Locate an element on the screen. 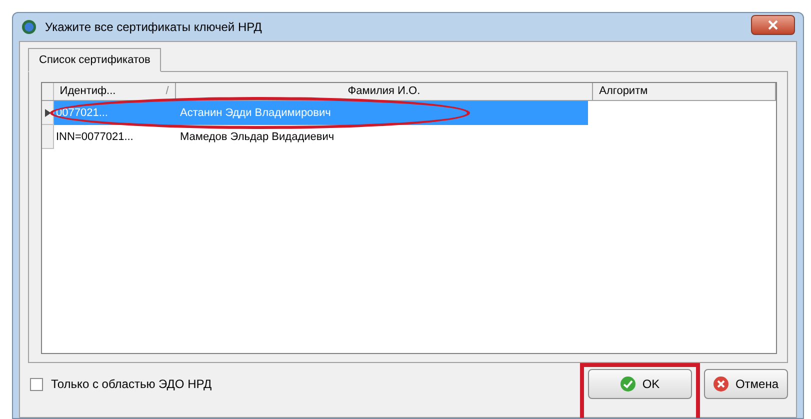 Image resolution: width=811 pixels, height=419 pixels. app-icon is located at coordinates (29, 27).